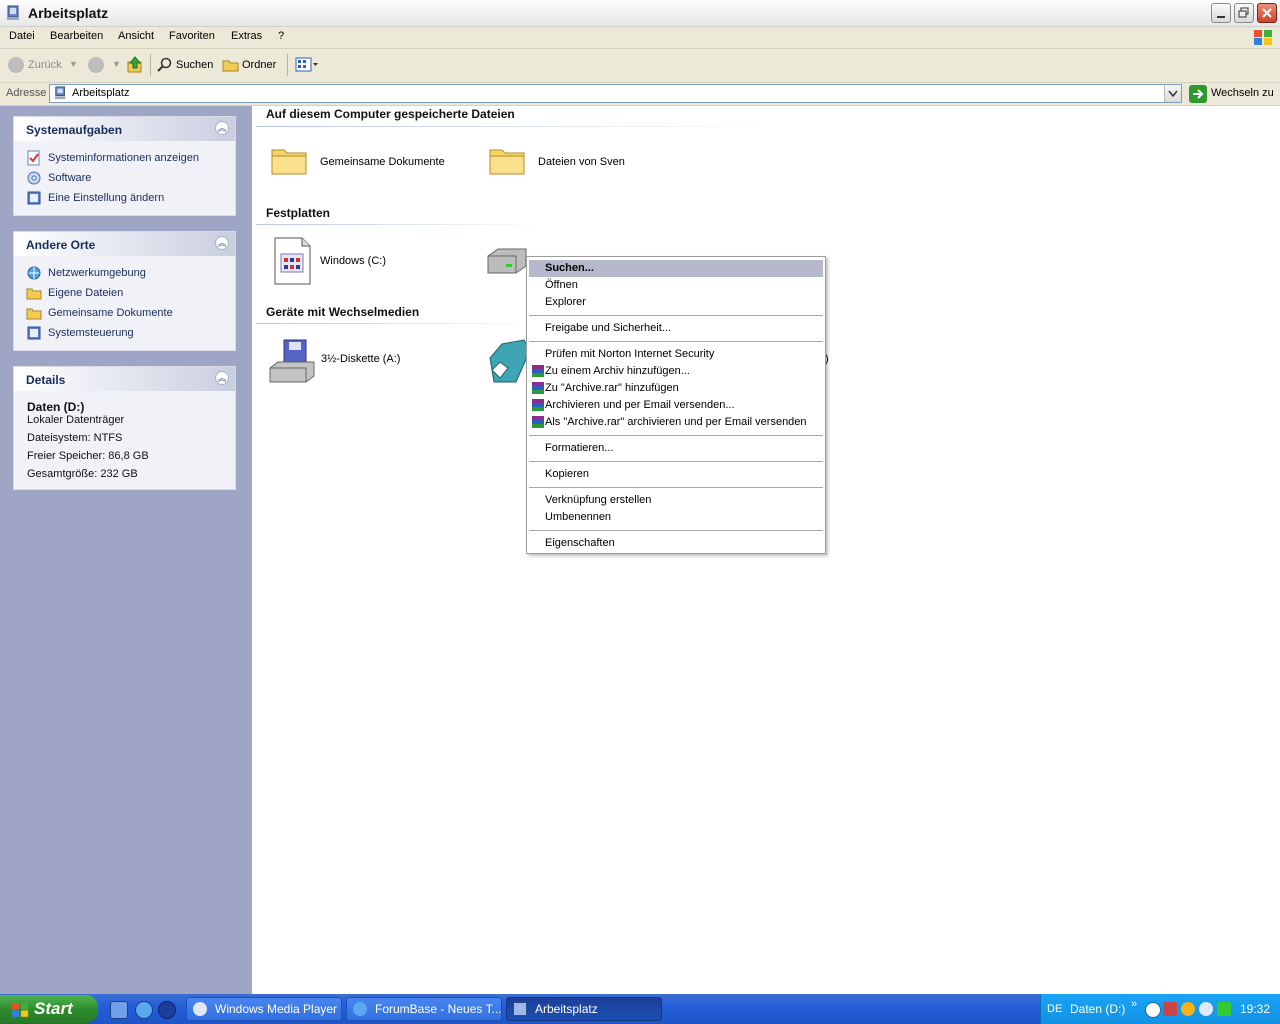  Describe the element at coordinates (578, 517) in the screenshot. I see `context-menu-label: Umbenennen` at that location.